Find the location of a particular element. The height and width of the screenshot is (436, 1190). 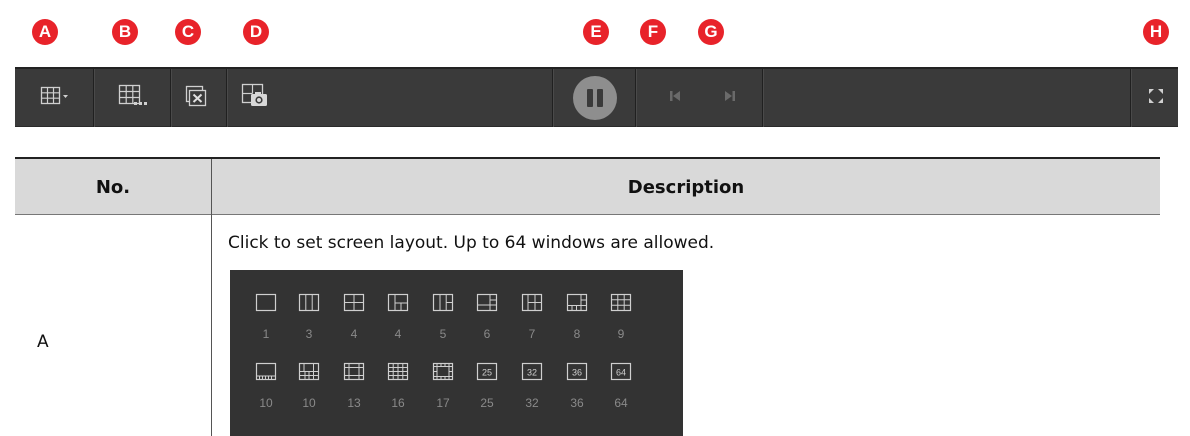

layout-window-count: 16 is located at coordinates (398, 403).